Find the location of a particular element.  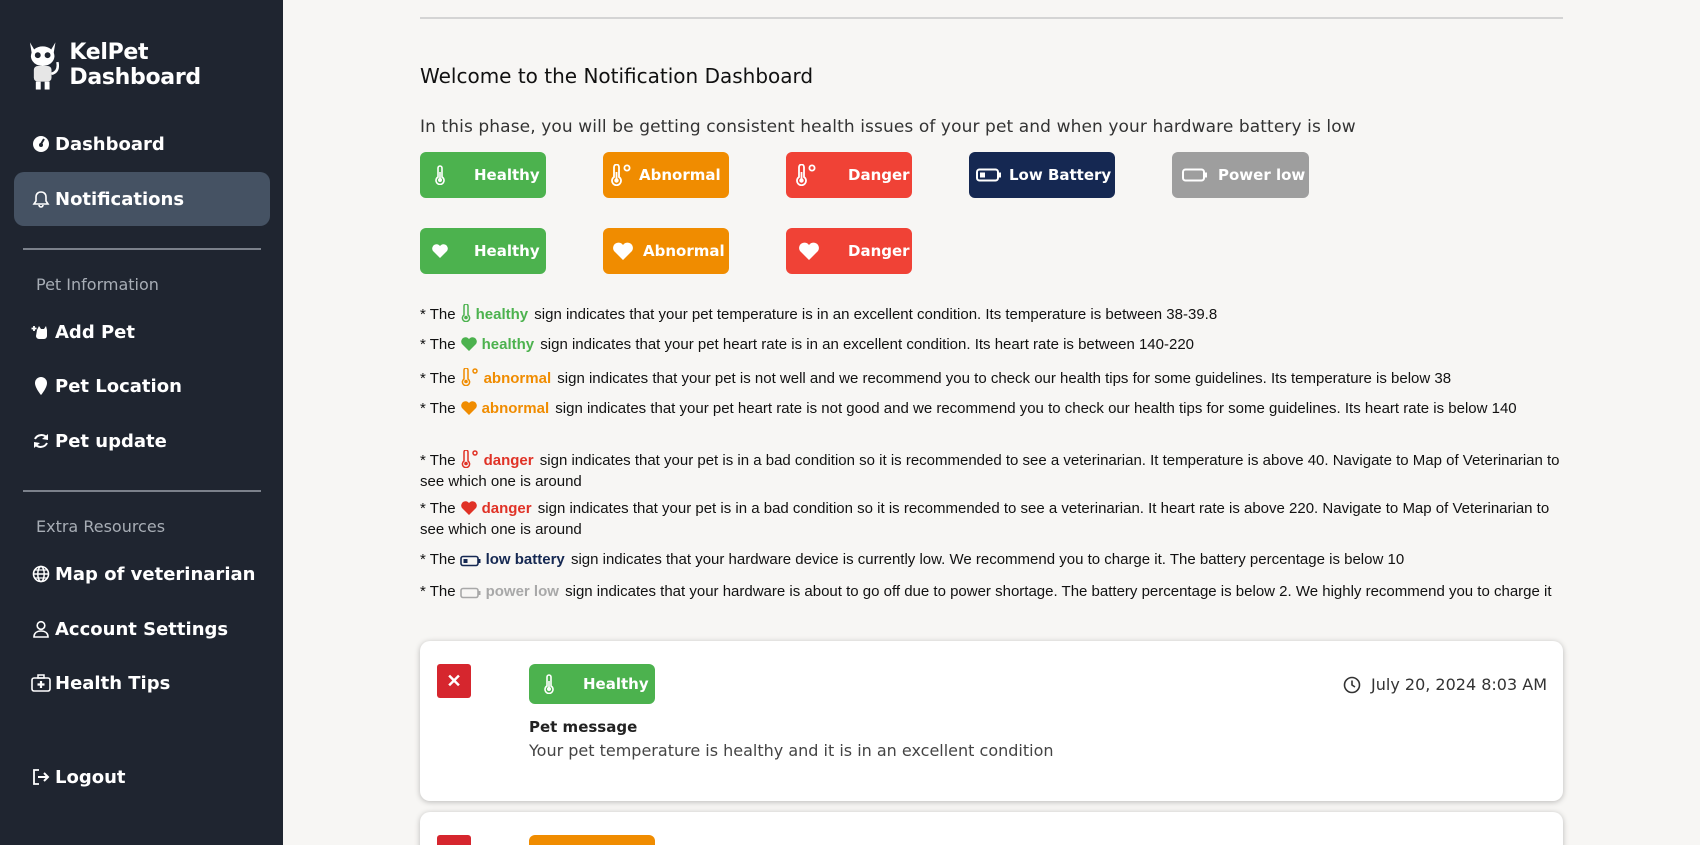

page-title: Welcome to the Notification Dashboard is located at coordinates (617, 76).